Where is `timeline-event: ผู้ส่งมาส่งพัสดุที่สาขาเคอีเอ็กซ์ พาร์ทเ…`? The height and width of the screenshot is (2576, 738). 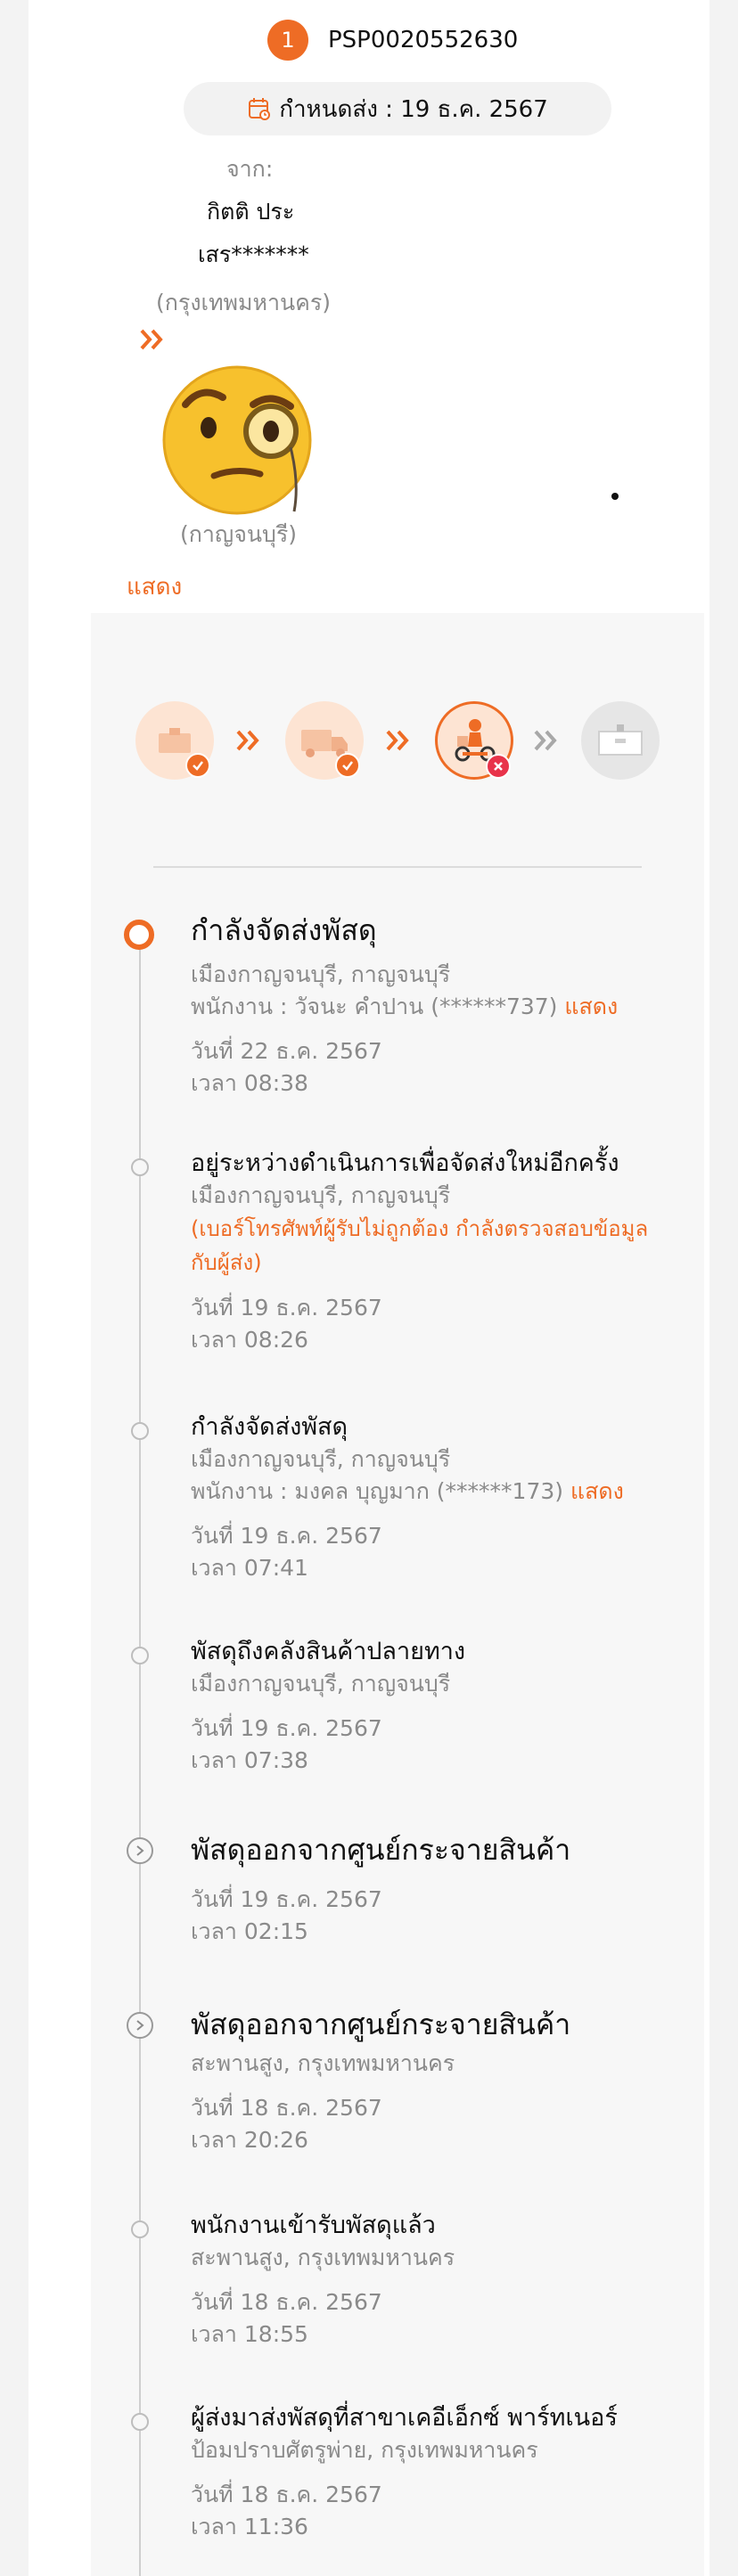 timeline-event: ผู้ส่งมาส่งพัสดุที่สาขาเคอีเอ็กซ์ พาร์ทเ… is located at coordinates (404, 2472).